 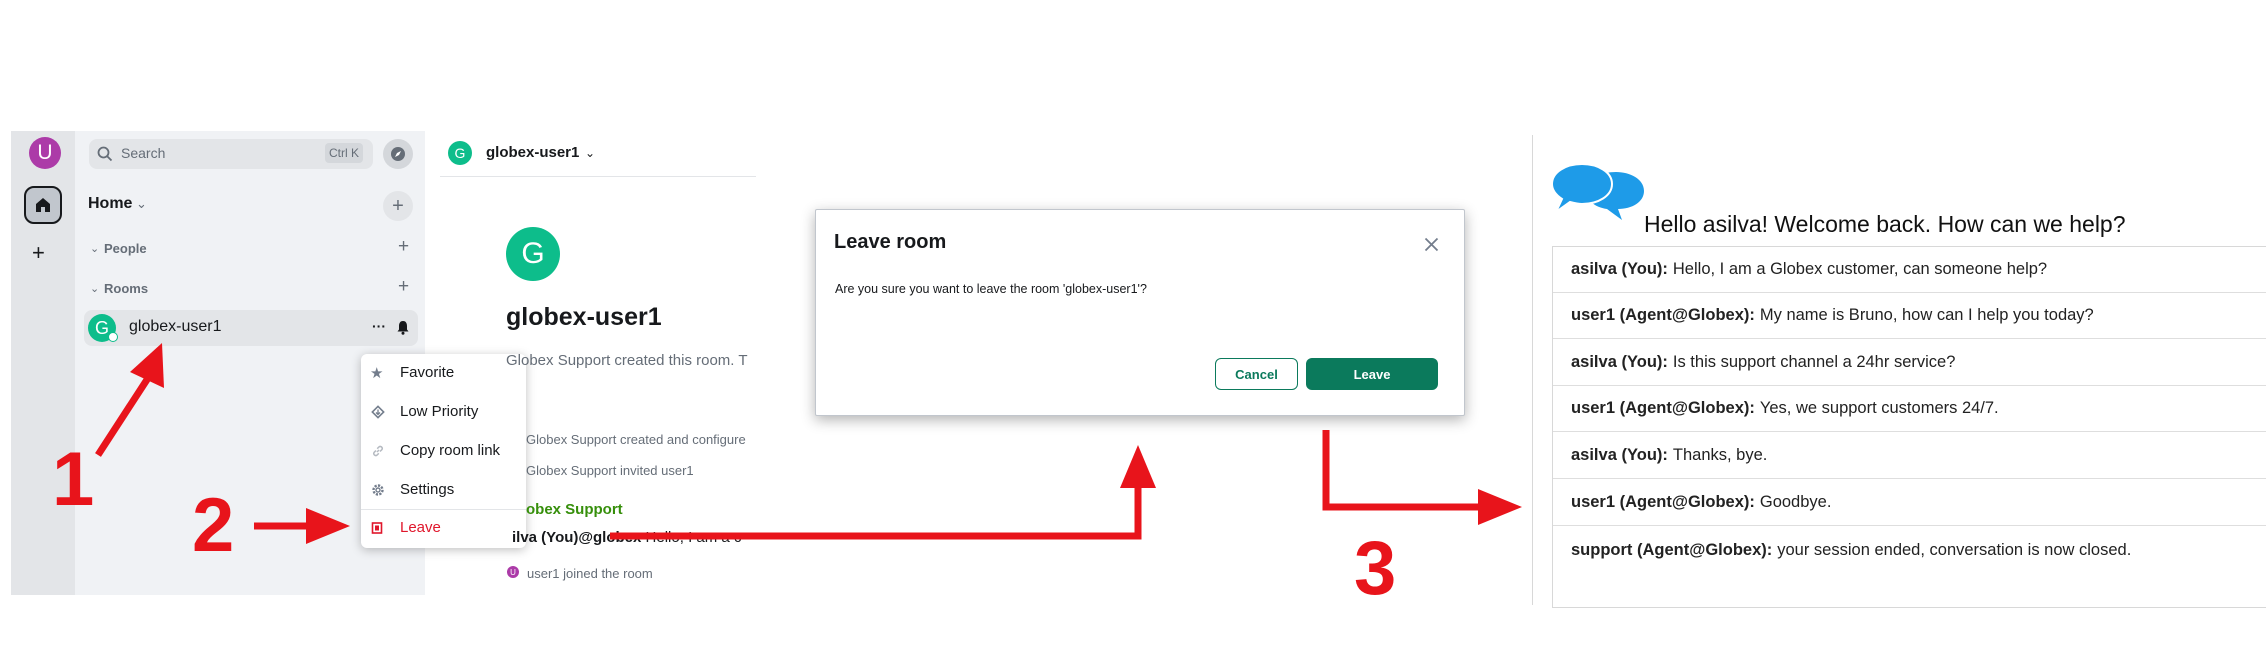 What do you see at coordinates (1138, 466) in the screenshot?
I see `leave-to-dialog-arrowhead` at bounding box center [1138, 466].